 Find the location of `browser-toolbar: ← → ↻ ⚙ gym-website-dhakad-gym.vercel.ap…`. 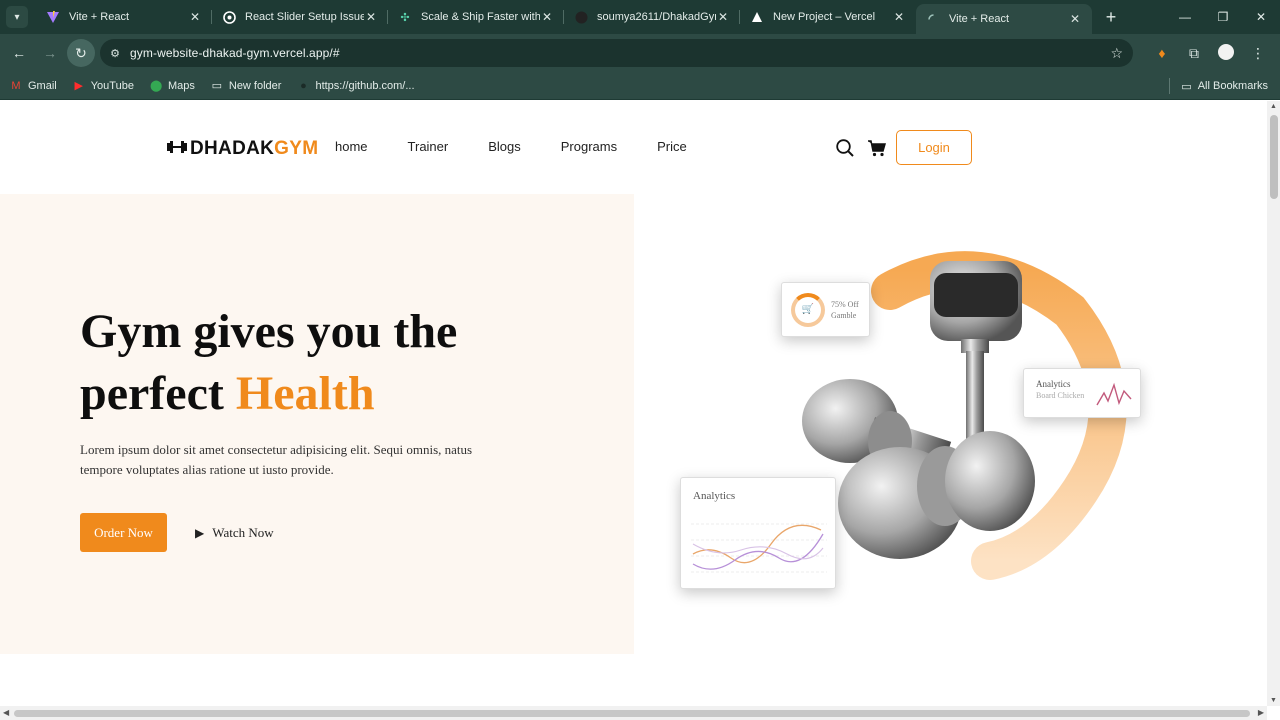

browser-toolbar: ← → ↻ ⚙ gym-website-dhakad-gym.vercel.ap… is located at coordinates (640, 53).